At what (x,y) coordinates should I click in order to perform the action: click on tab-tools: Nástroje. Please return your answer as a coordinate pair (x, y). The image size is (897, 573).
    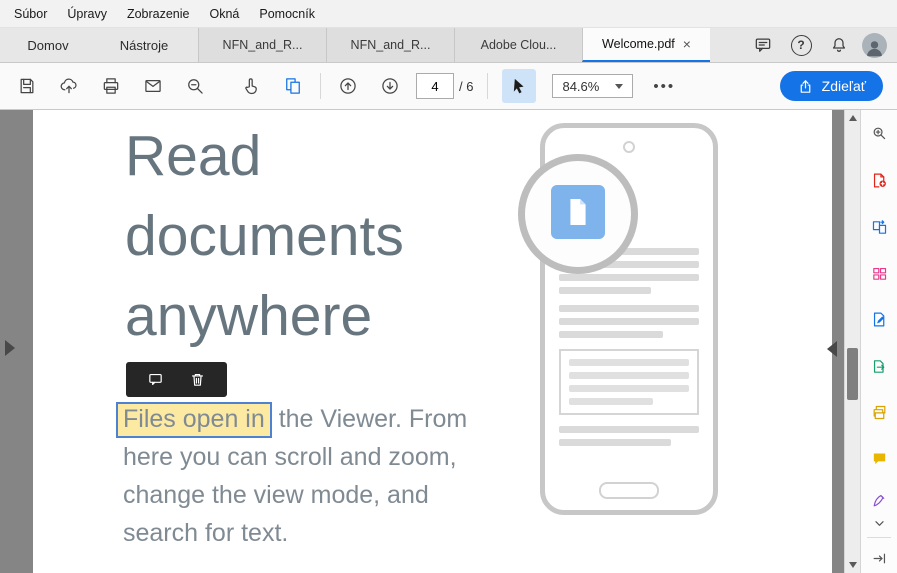
    Looking at the image, I should click on (144, 45).